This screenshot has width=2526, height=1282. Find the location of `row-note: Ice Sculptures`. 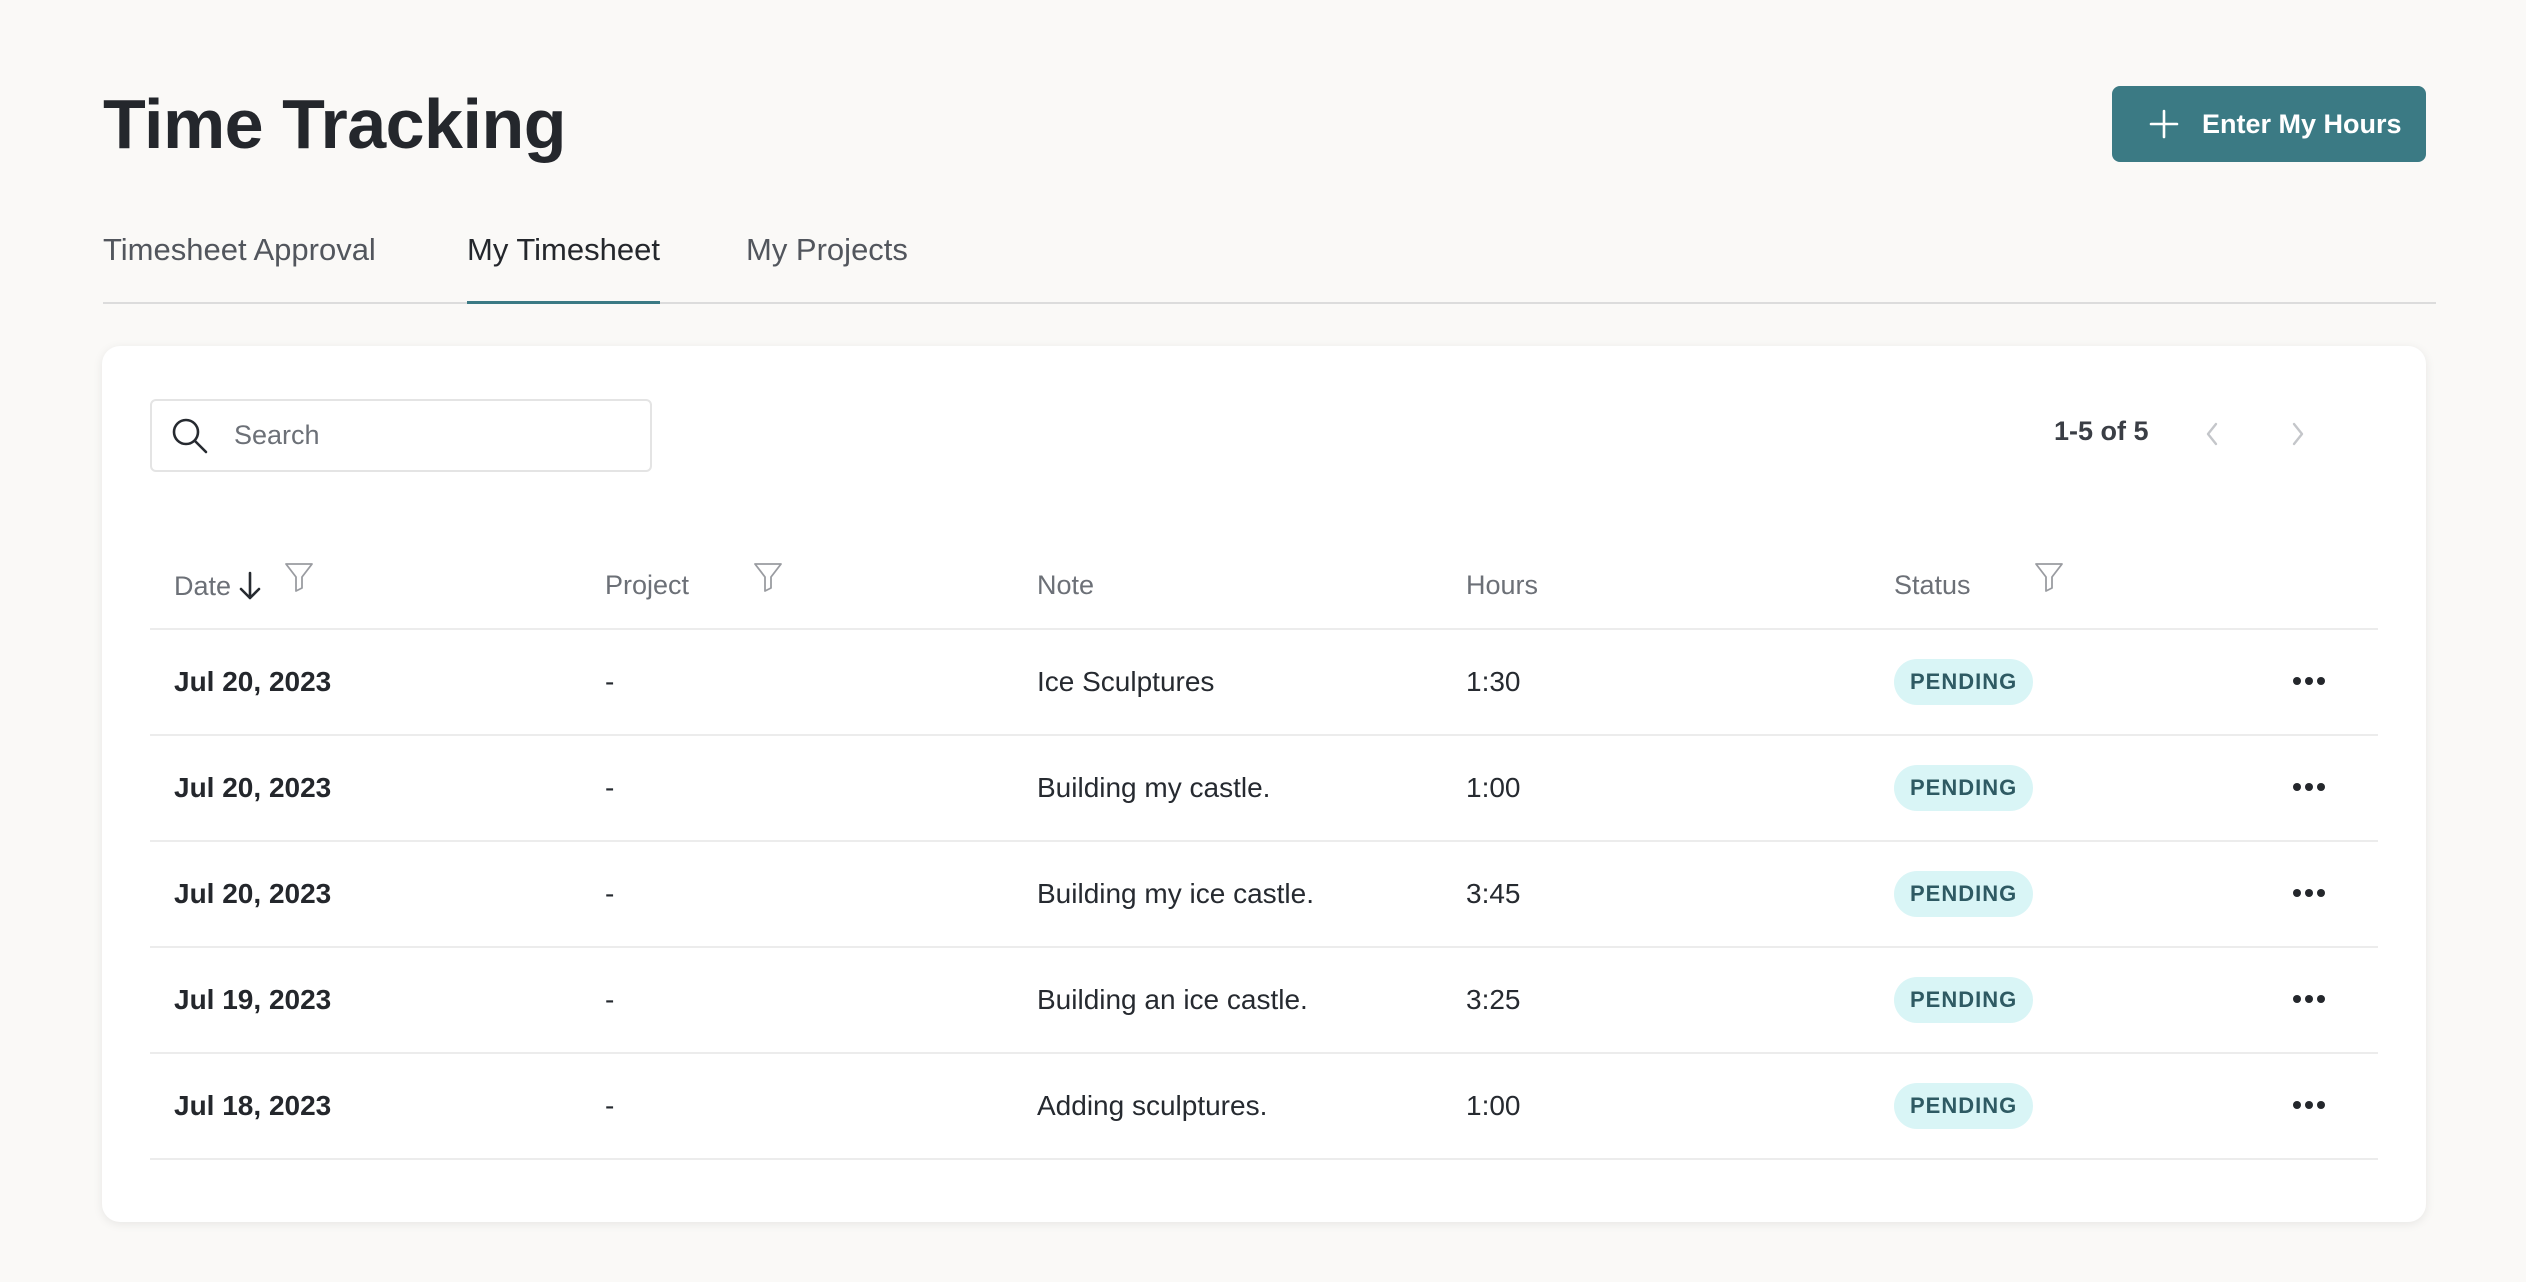

row-note: Ice Sculptures is located at coordinates (1126, 681).